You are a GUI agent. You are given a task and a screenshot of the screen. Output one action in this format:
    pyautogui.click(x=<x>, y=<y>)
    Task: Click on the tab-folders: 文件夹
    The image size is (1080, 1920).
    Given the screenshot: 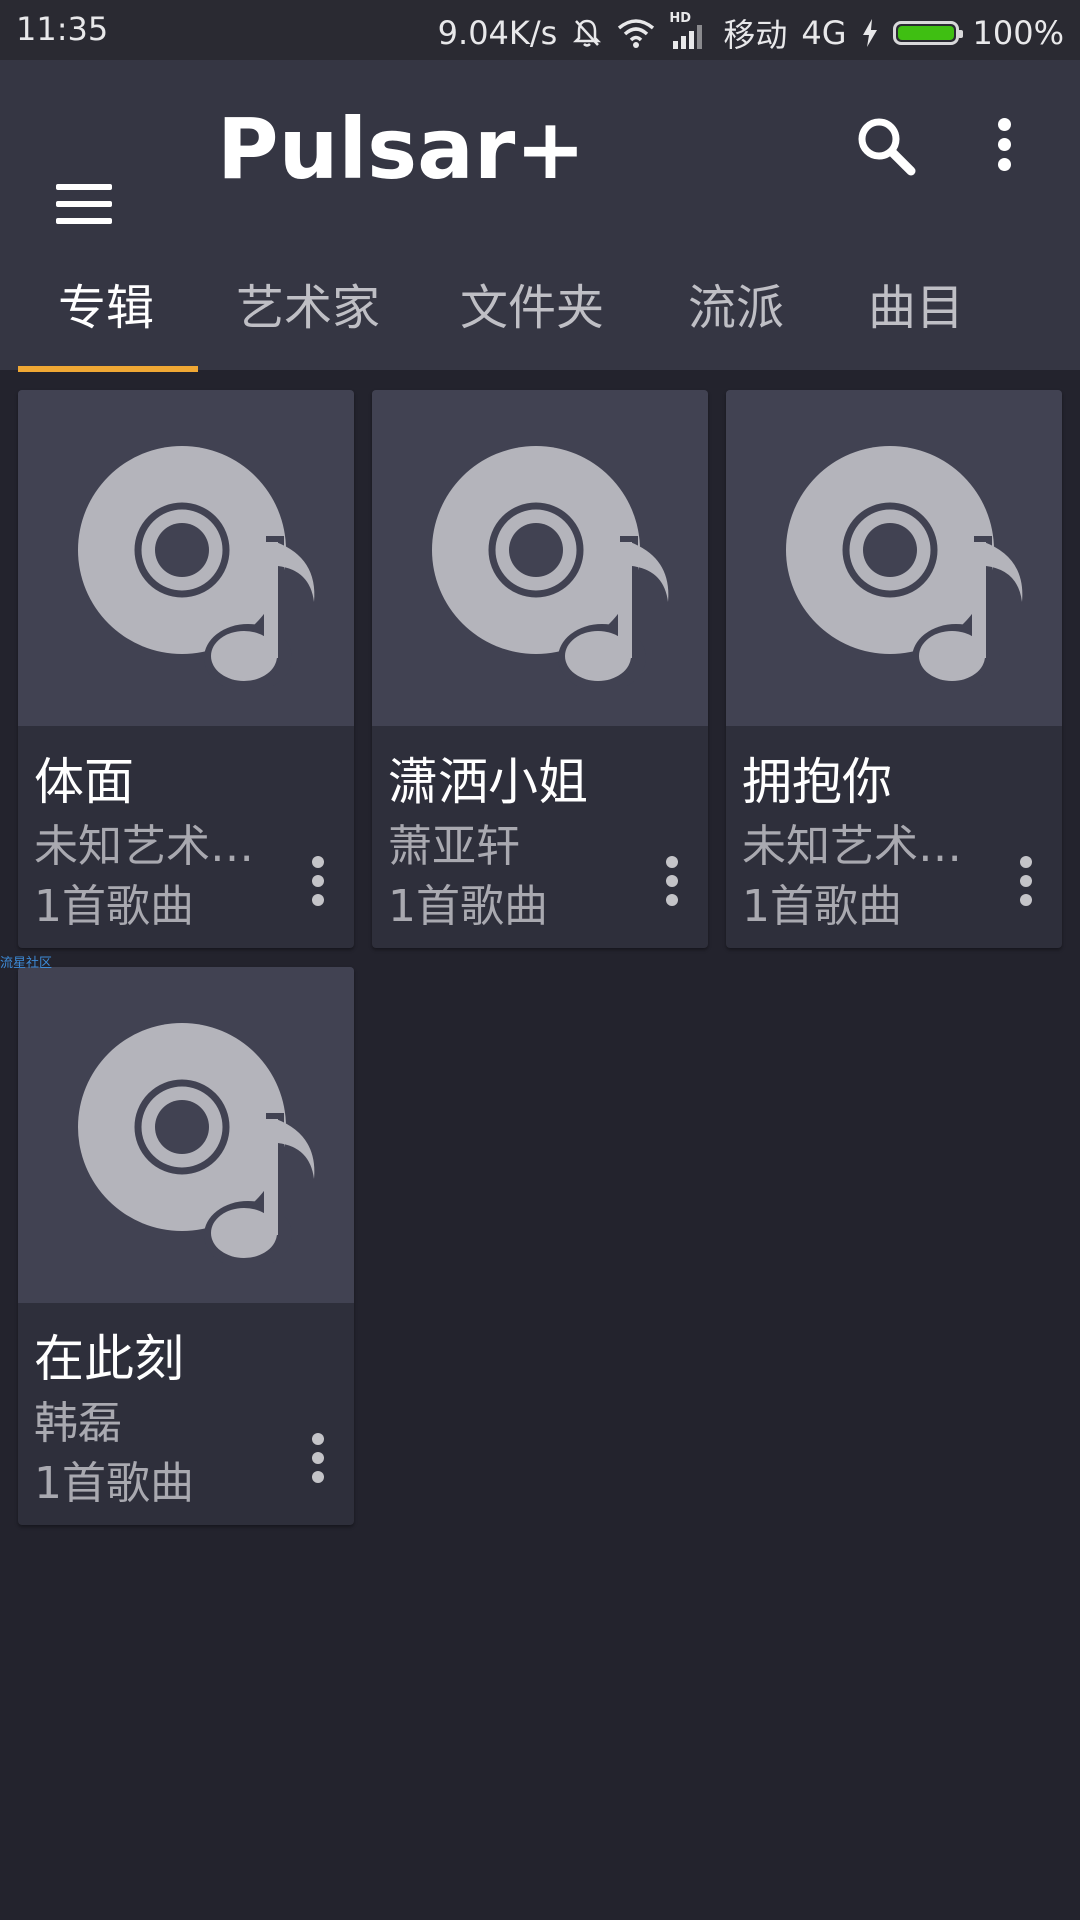 What is the action you would take?
    pyautogui.click(x=532, y=303)
    